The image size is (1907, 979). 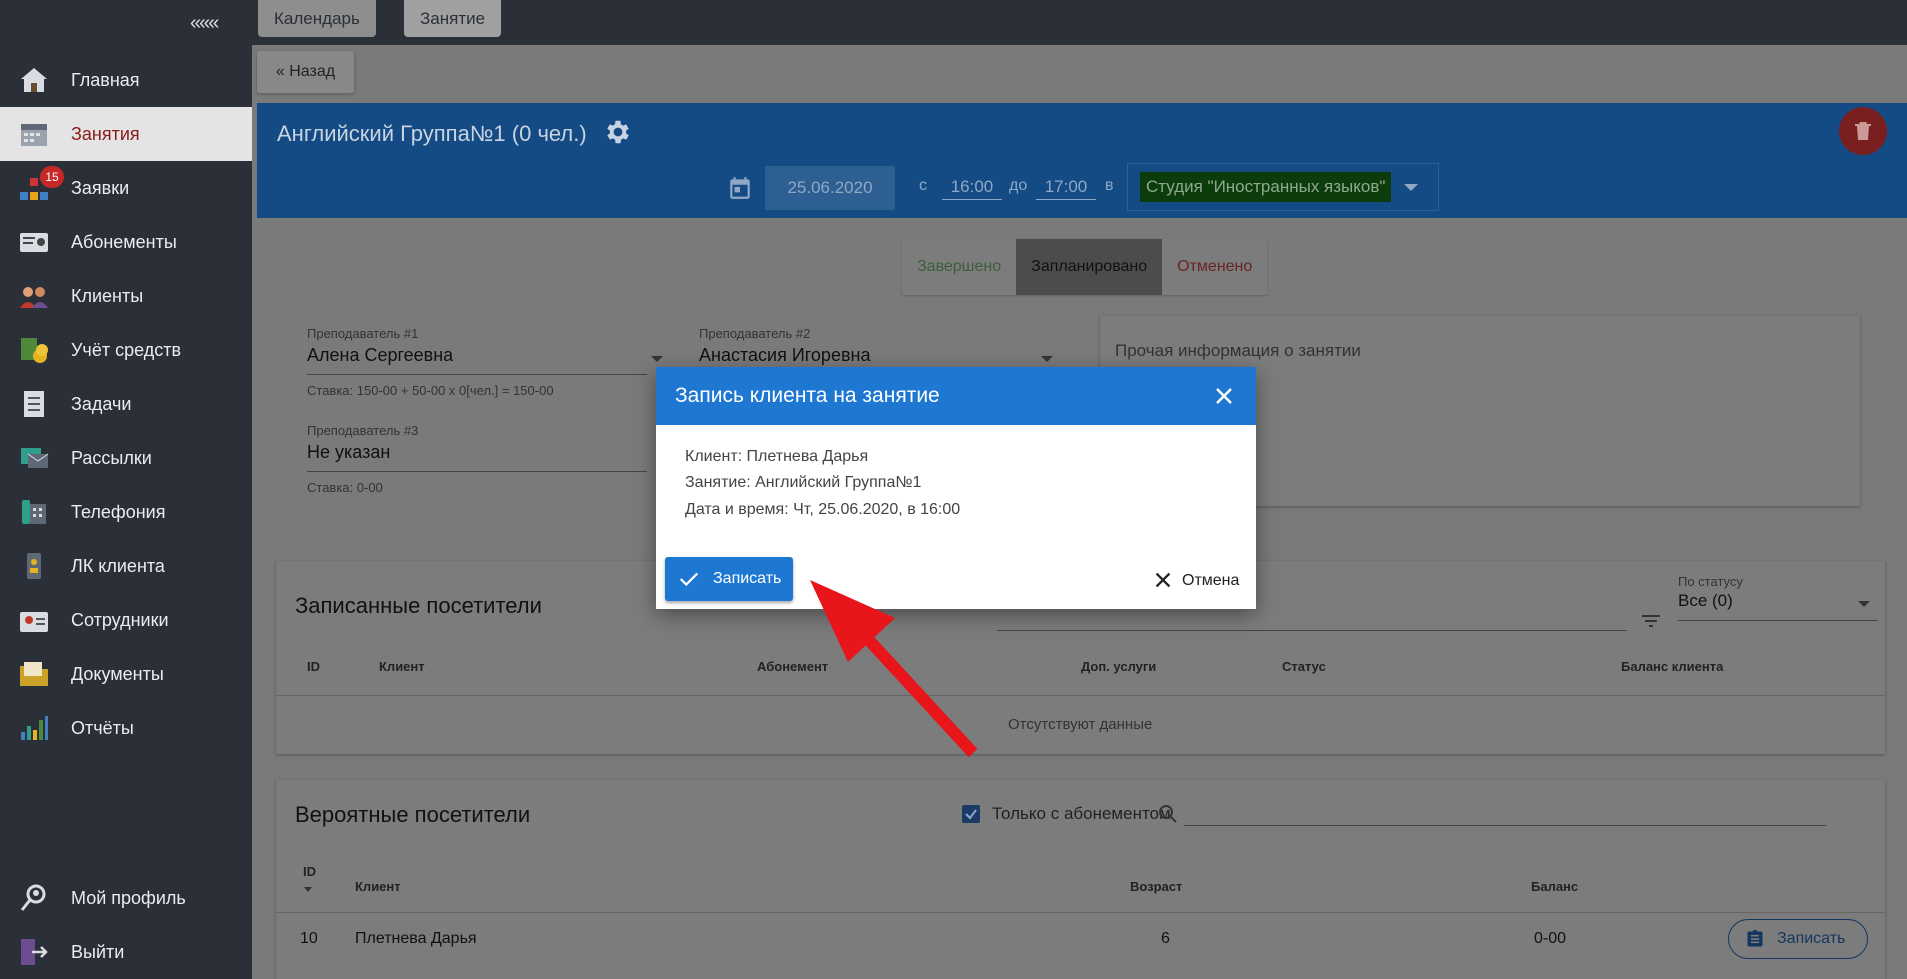 What do you see at coordinates (1018, 185) in the screenshot?
I see `to-label: до` at bounding box center [1018, 185].